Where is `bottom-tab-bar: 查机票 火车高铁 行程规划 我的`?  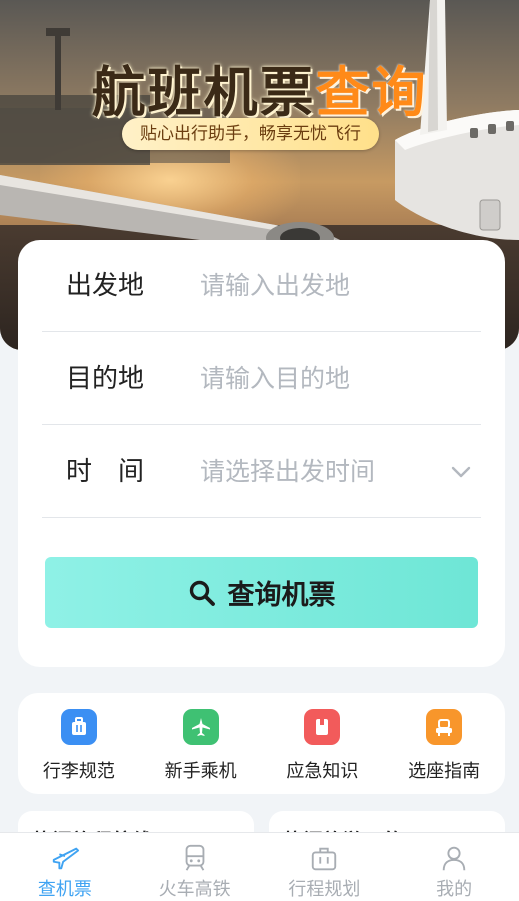
bottom-tab-bar: 查机票 火车高铁 行程规划 我的 is located at coordinates (259, 866).